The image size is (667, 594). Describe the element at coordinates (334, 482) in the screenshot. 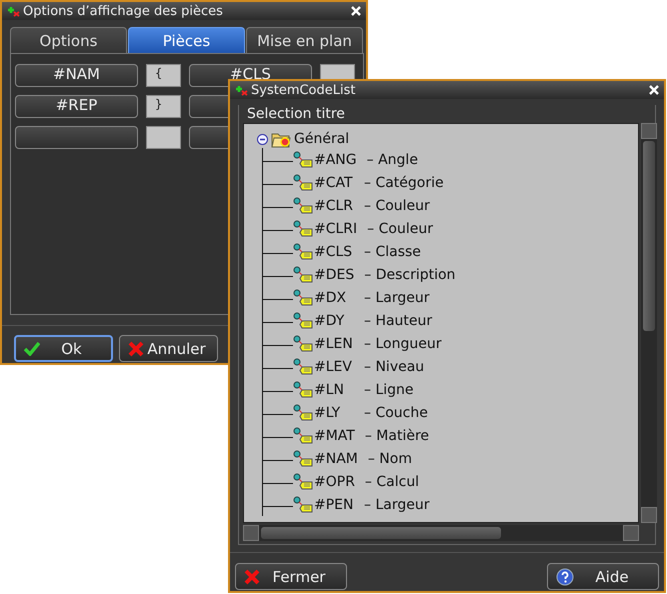

I see `tree-item: #OPR` at that location.